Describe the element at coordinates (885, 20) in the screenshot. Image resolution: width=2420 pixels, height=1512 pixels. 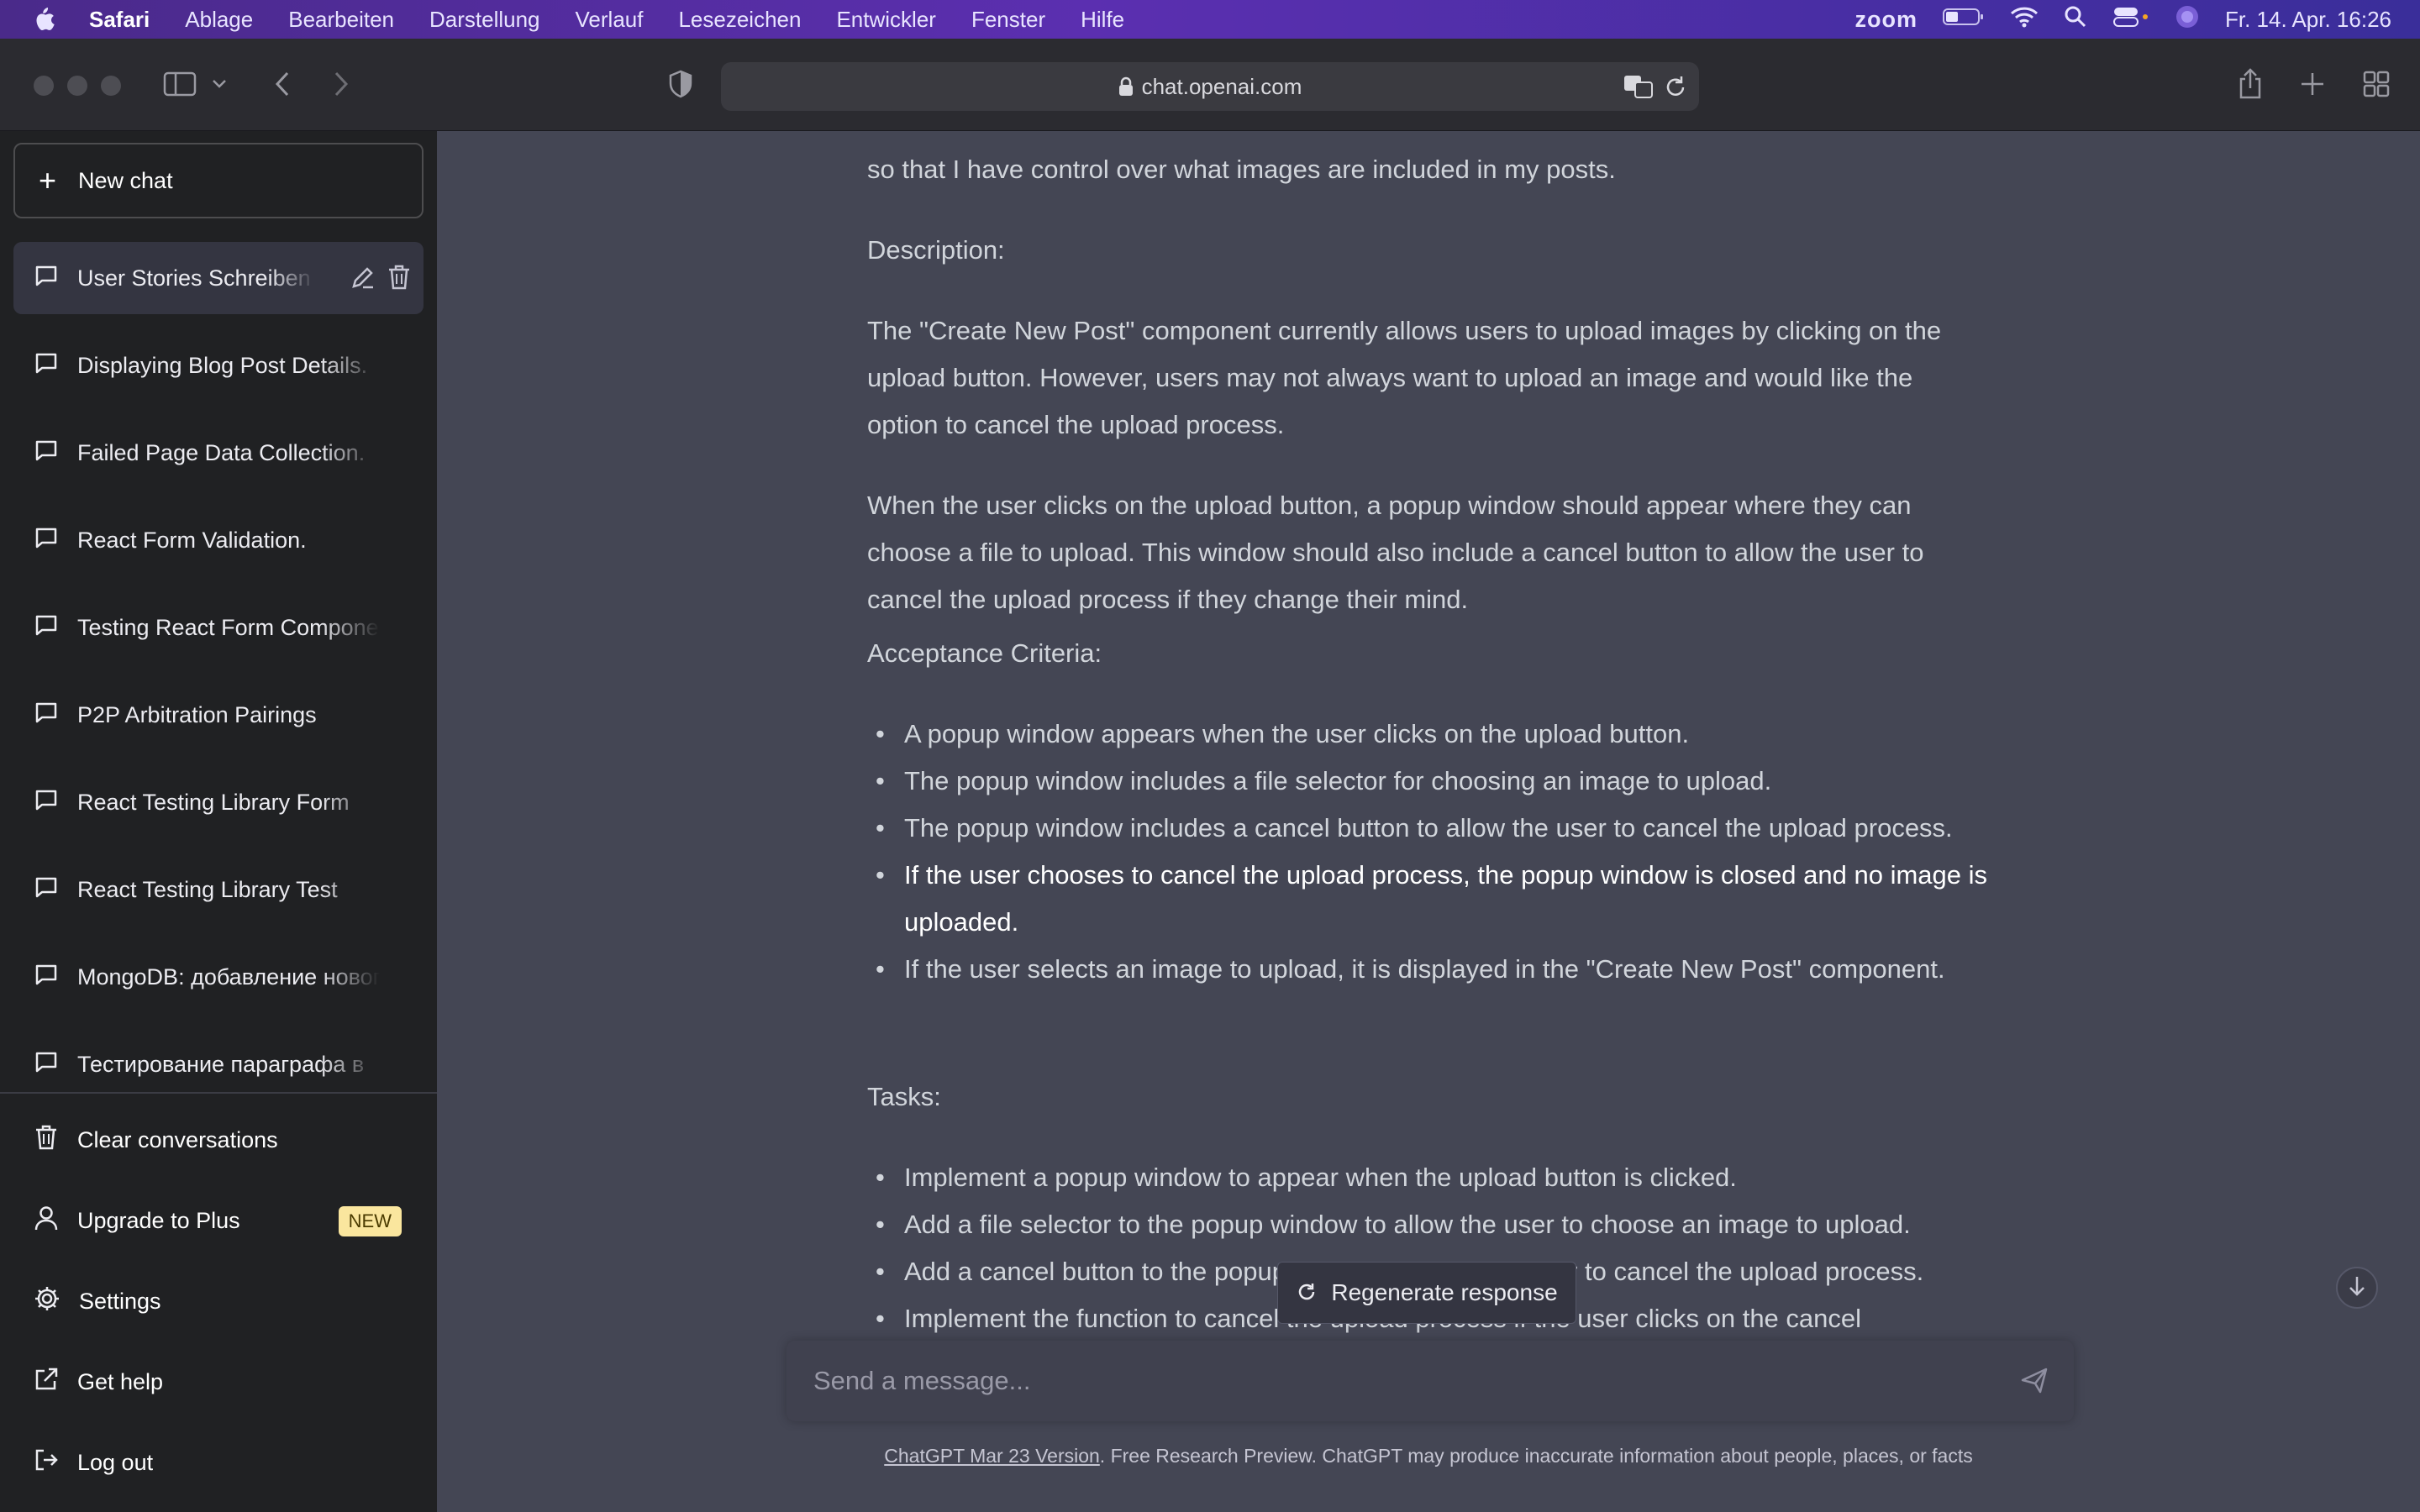
I see `menu-entwickler: Entwickler` at that location.